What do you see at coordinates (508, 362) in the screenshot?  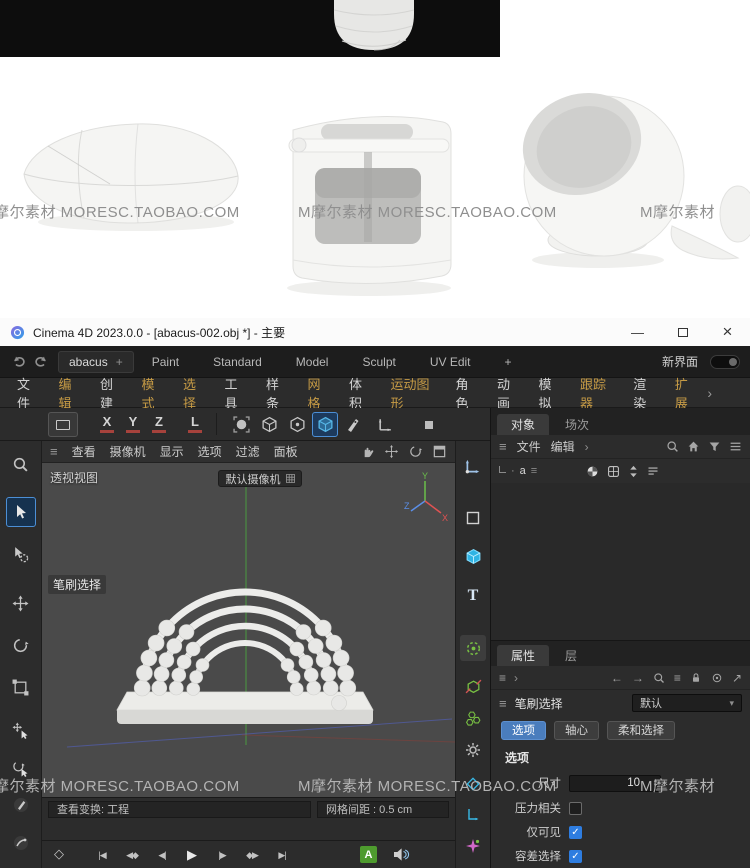 I see `add-layout-button: +` at bounding box center [508, 362].